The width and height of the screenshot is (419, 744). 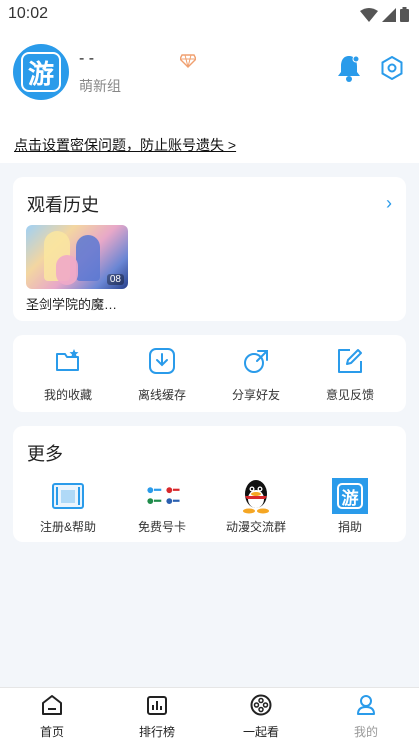 I want to click on avatar-logo: 游, so click(x=41, y=72).